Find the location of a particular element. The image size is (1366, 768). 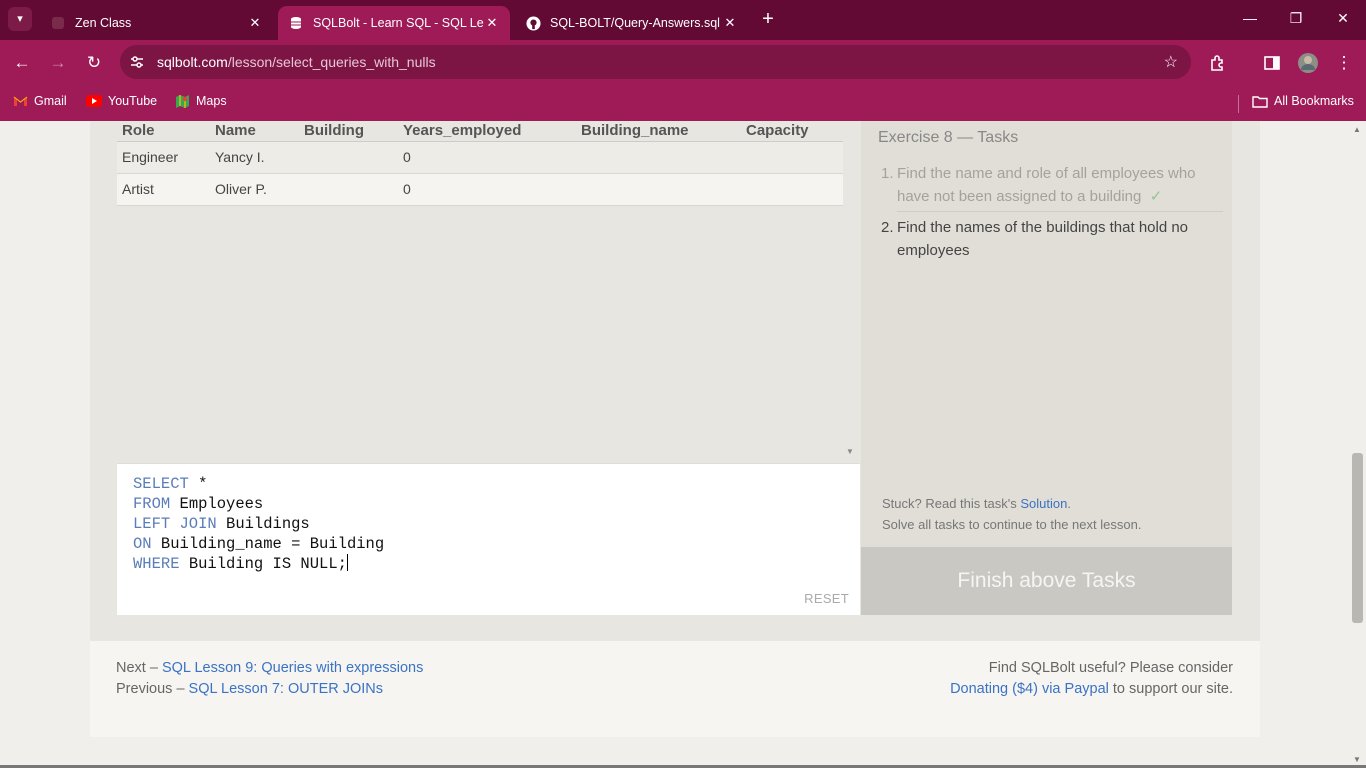

site-info-icon is located at coordinates (137, 62).